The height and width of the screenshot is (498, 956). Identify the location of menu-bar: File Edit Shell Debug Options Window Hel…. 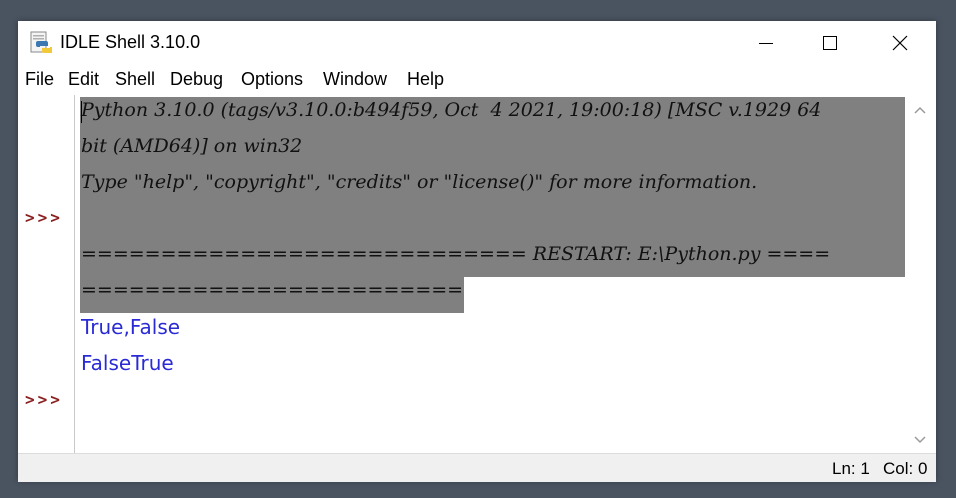
(477, 80).